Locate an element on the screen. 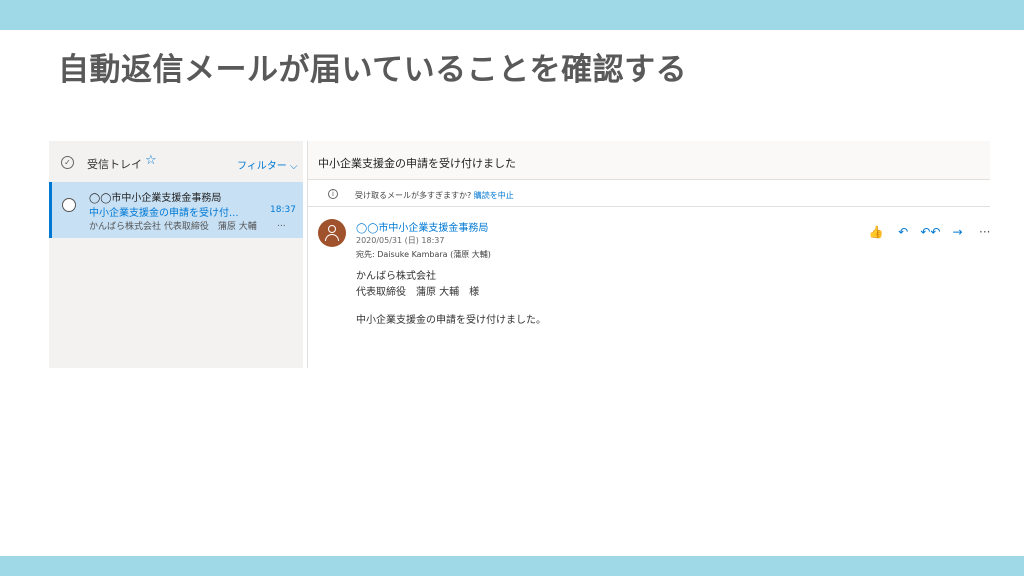  unsubscribe-bar: i 受け取るメールが多すぎますか? 購読を中止 is located at coordinates (649, 194).